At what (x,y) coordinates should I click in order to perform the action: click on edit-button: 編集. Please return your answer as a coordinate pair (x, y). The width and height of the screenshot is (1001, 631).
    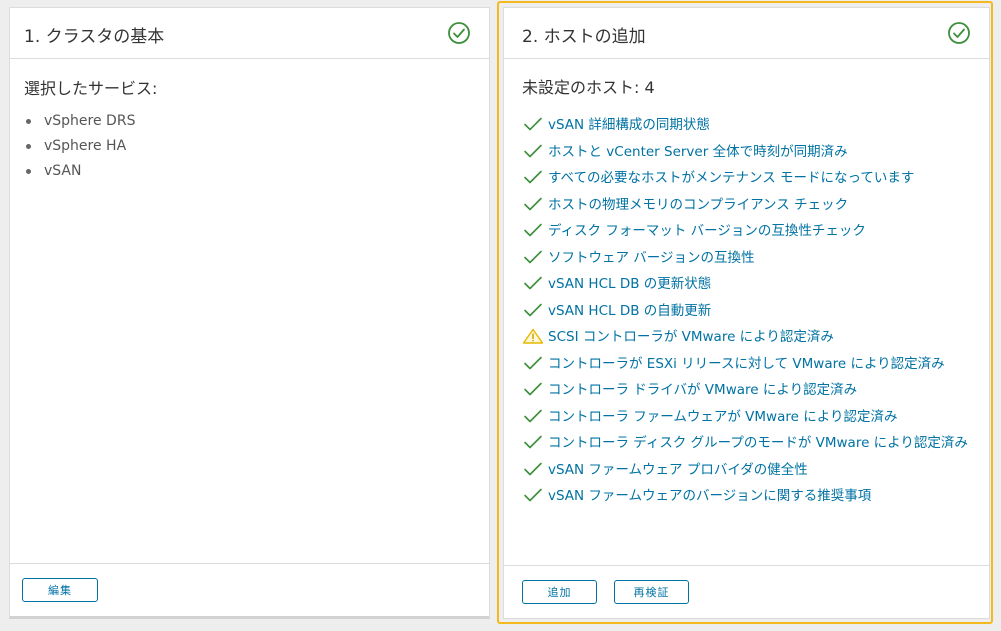
    Looking at the image, I should click on (60, 590).